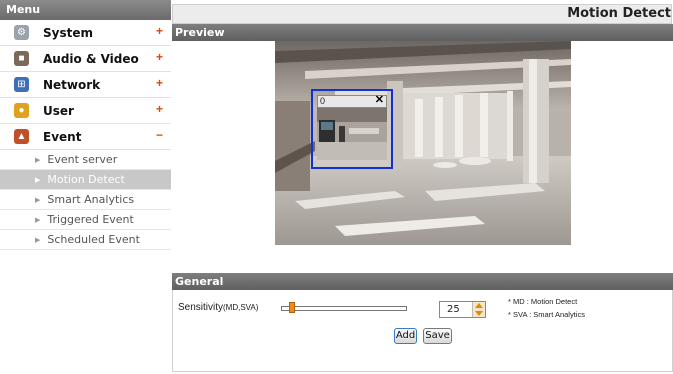 This screenshot has width=673, height=374. Describe the element at coordinates (323, 101) in the screenshot. I see `md-window-number: 0` at that location.